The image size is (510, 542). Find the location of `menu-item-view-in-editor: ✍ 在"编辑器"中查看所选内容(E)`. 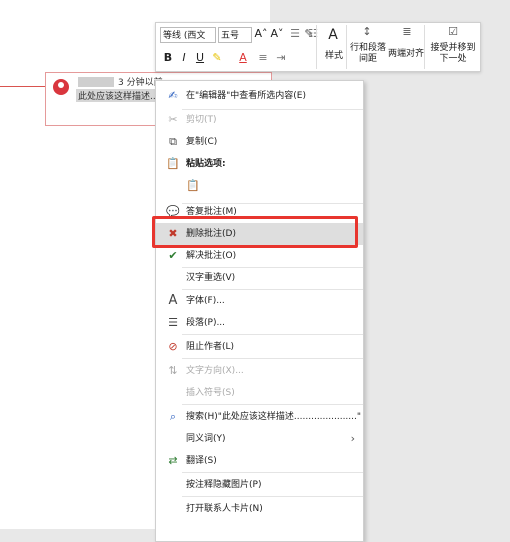

menu-item-view-in-editor: ✍ 在"编辑器"中查看所选内容(E) is located at coordinates (259, 96).